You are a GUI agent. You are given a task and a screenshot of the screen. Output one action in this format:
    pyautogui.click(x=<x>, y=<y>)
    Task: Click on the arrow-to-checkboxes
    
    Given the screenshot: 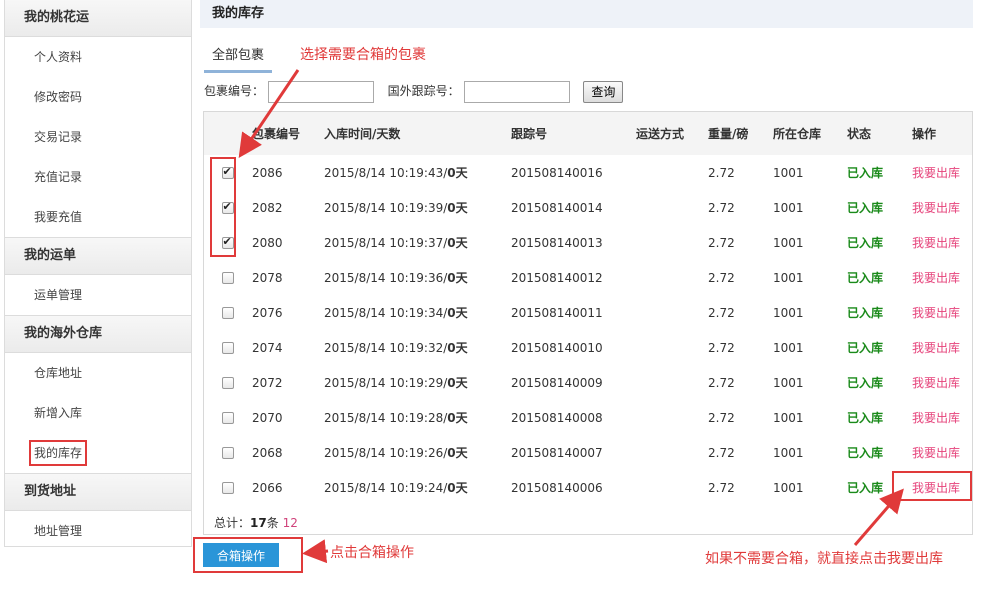 What is the action you would take?
    pyautogui.click(x=269, y=113)
    